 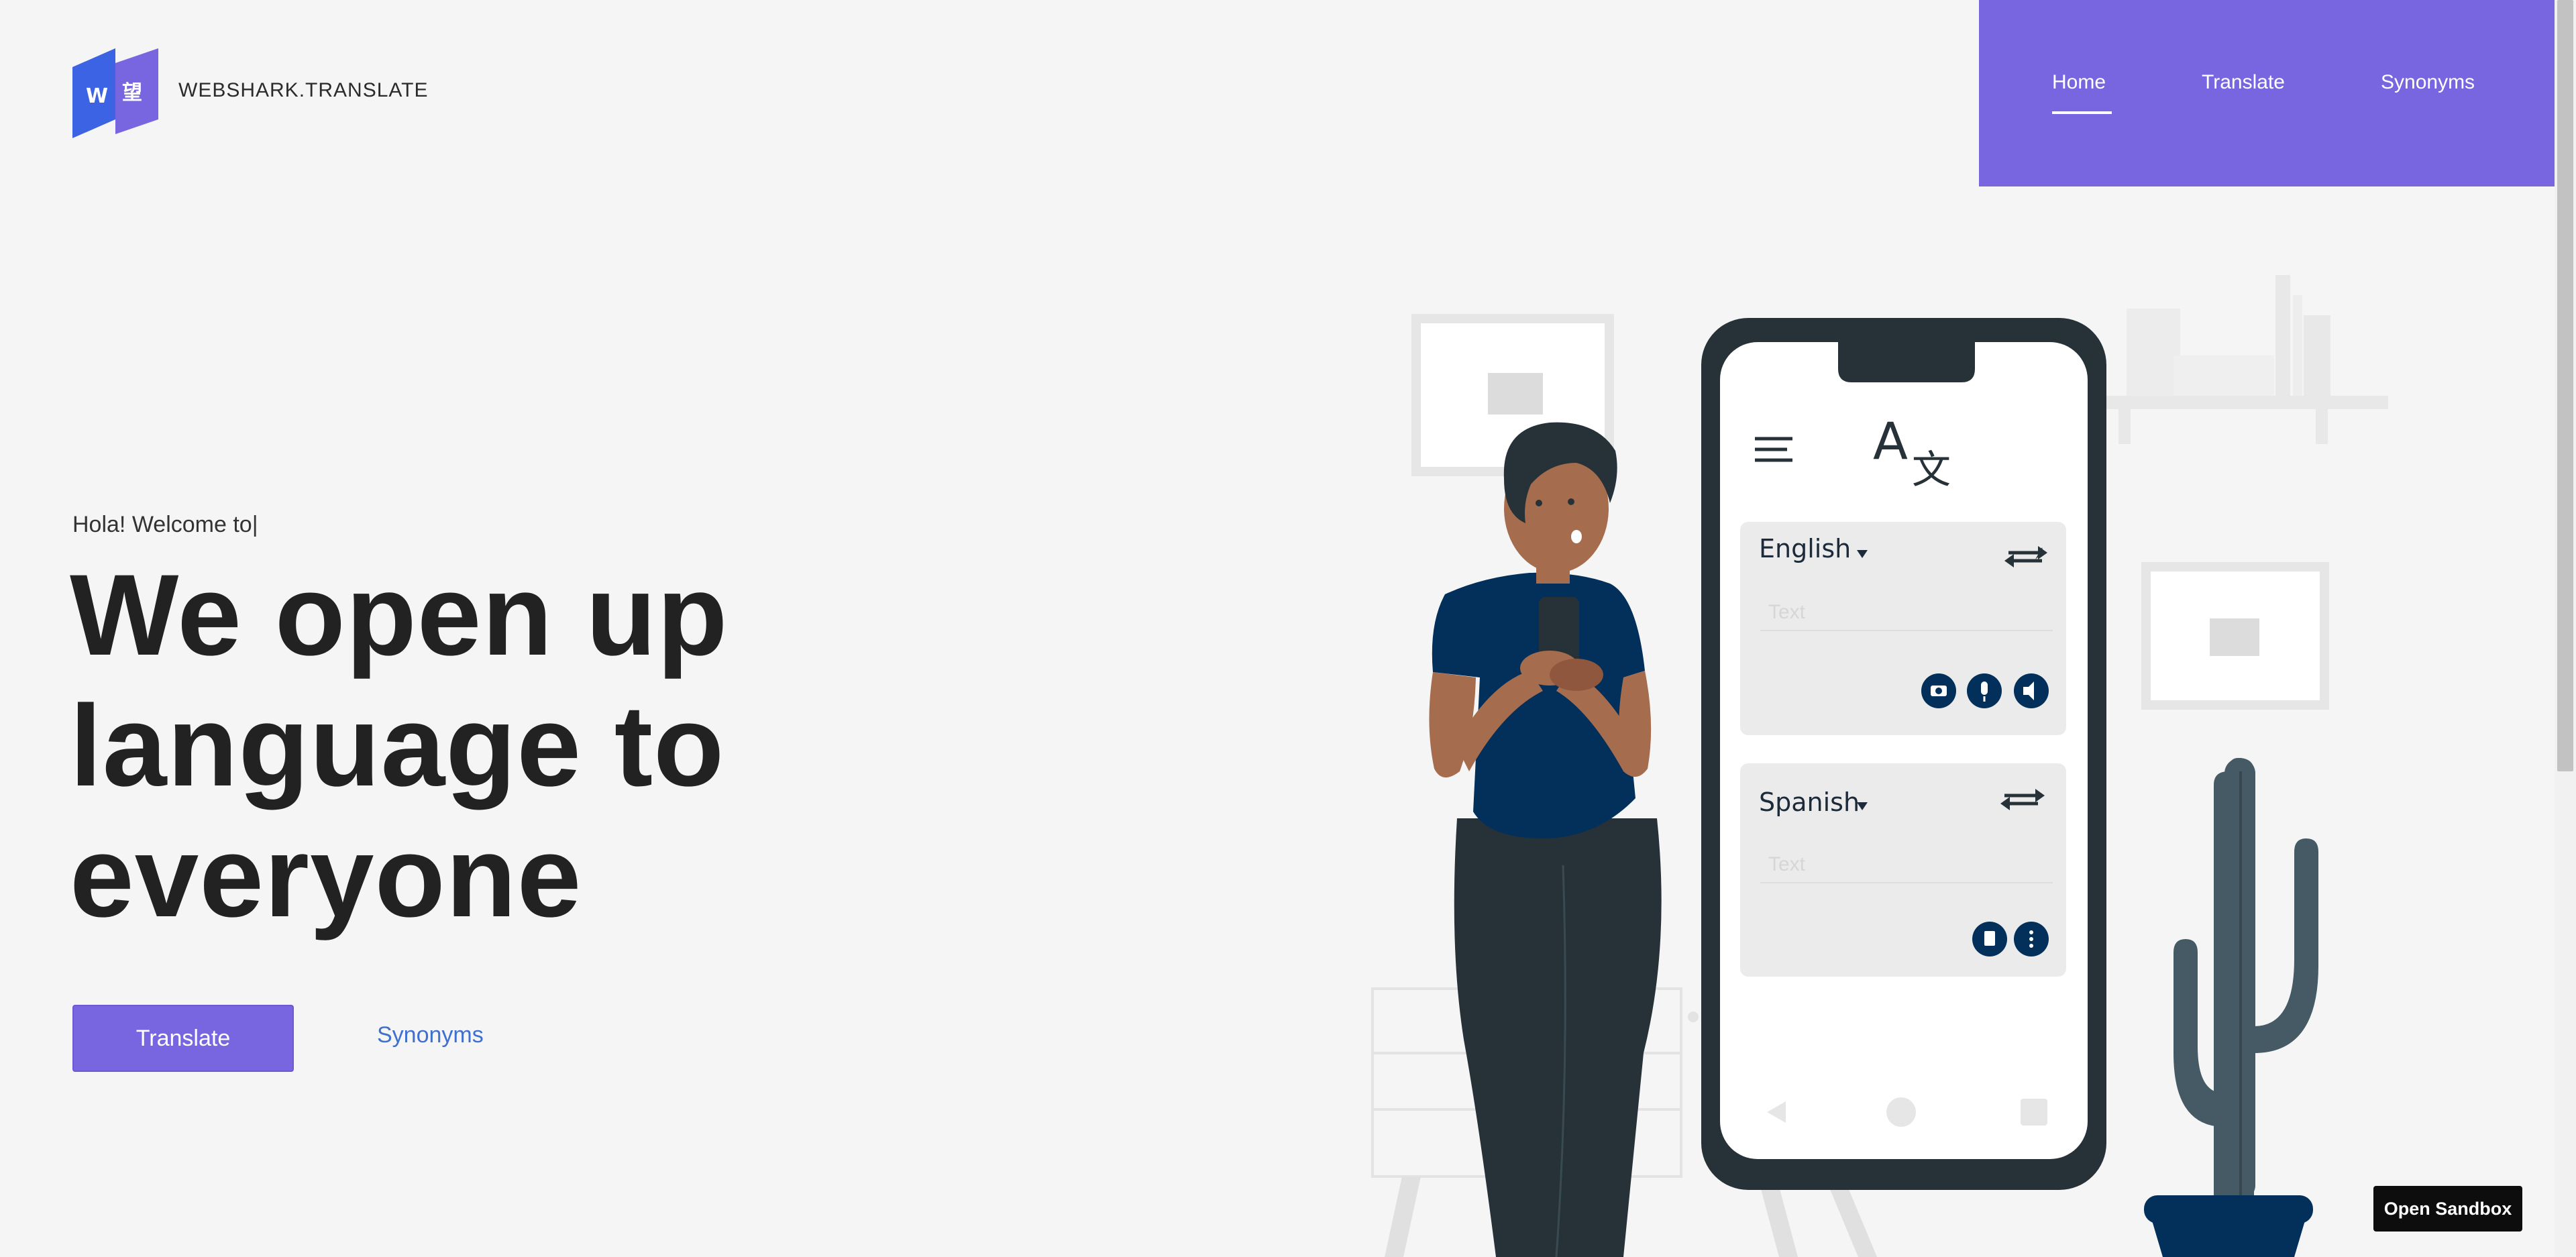 What do you see at coordinates (397, 746) in the screenshot?
I see `hero-title-line: language to` at bounding box center [397, 746].